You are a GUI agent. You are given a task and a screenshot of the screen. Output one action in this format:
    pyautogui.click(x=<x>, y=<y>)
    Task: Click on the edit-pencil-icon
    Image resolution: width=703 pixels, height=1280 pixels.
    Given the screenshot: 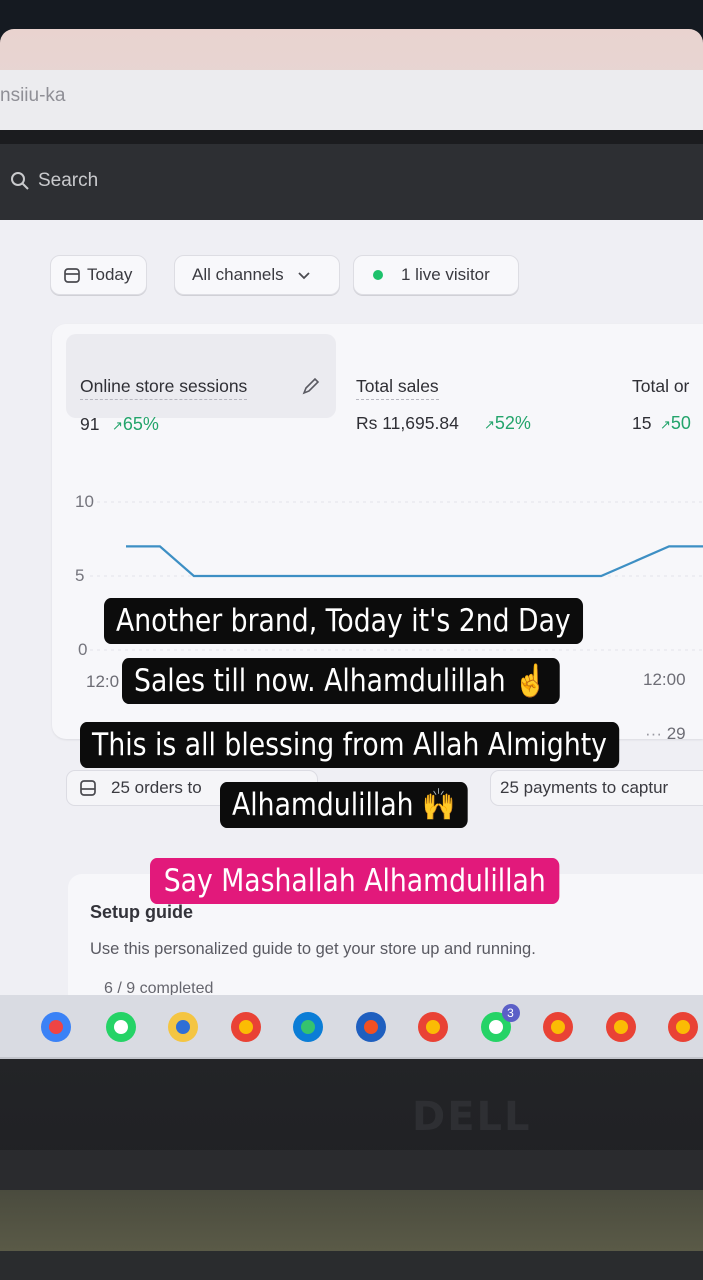 What is the action you would take?
    pyautogui.click(x=311, y=386)
    